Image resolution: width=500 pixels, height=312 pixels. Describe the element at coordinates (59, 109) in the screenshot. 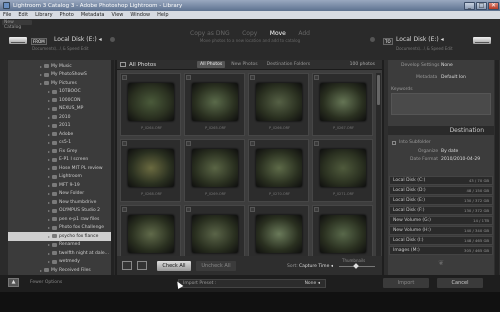

I see `folder-item: ▸ NEXUS_MP` at that location.